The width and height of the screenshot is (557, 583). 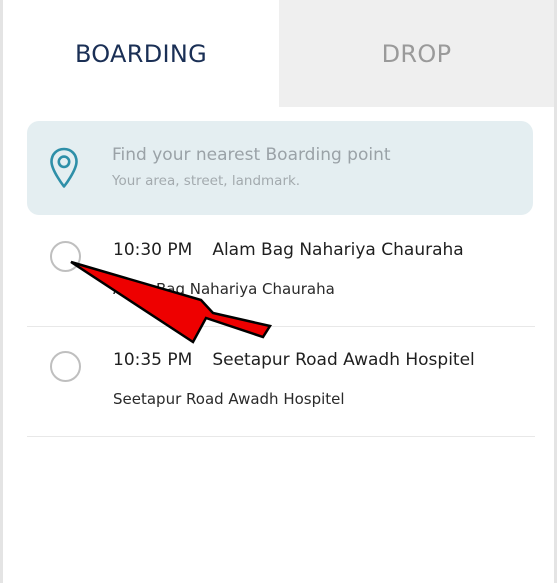 I want to click on tab-boarding: BOARDING, so click(x=141, y=53).